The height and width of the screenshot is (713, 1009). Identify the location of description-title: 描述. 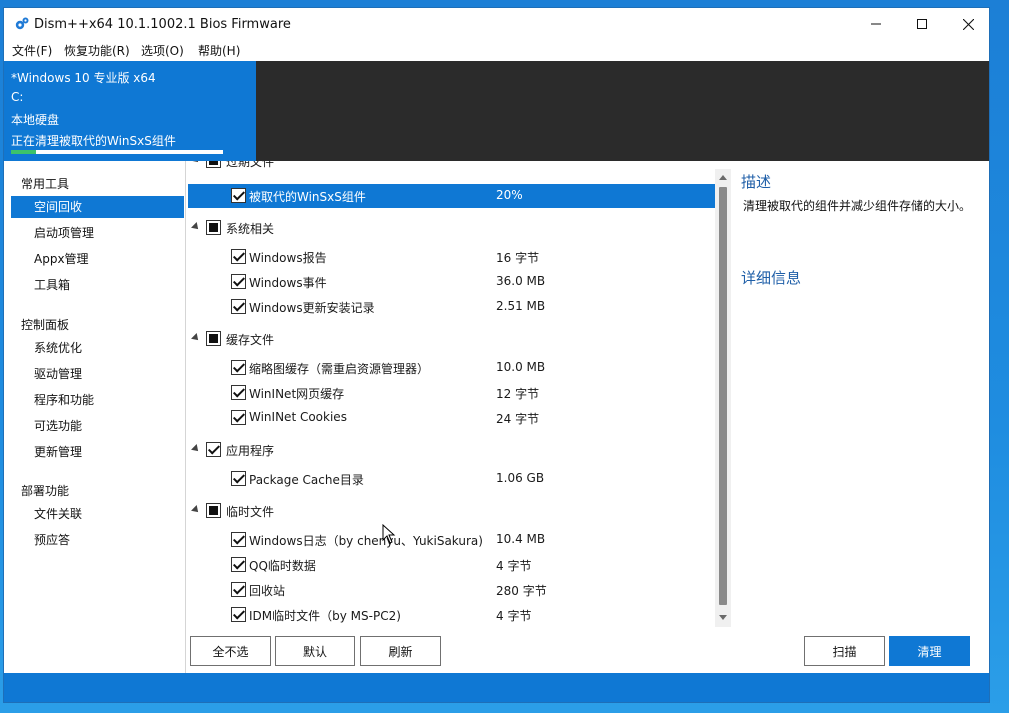
(756, 182).